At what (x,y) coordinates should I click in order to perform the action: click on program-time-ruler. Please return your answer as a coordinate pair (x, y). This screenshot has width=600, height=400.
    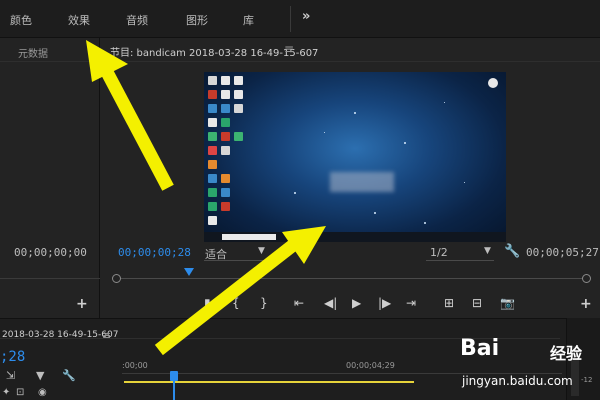
    Looking at the image, I should click on (350, 279).